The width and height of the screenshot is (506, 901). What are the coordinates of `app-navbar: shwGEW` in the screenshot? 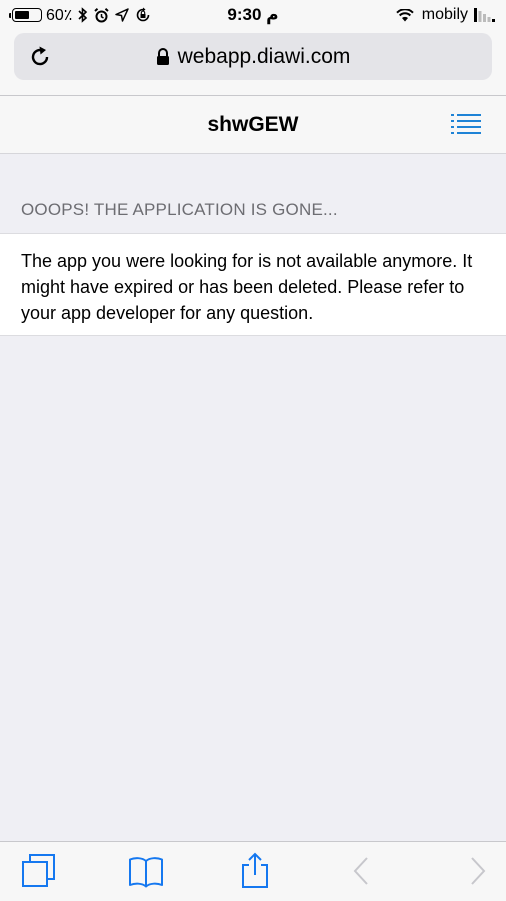 It's located at (253, 125).